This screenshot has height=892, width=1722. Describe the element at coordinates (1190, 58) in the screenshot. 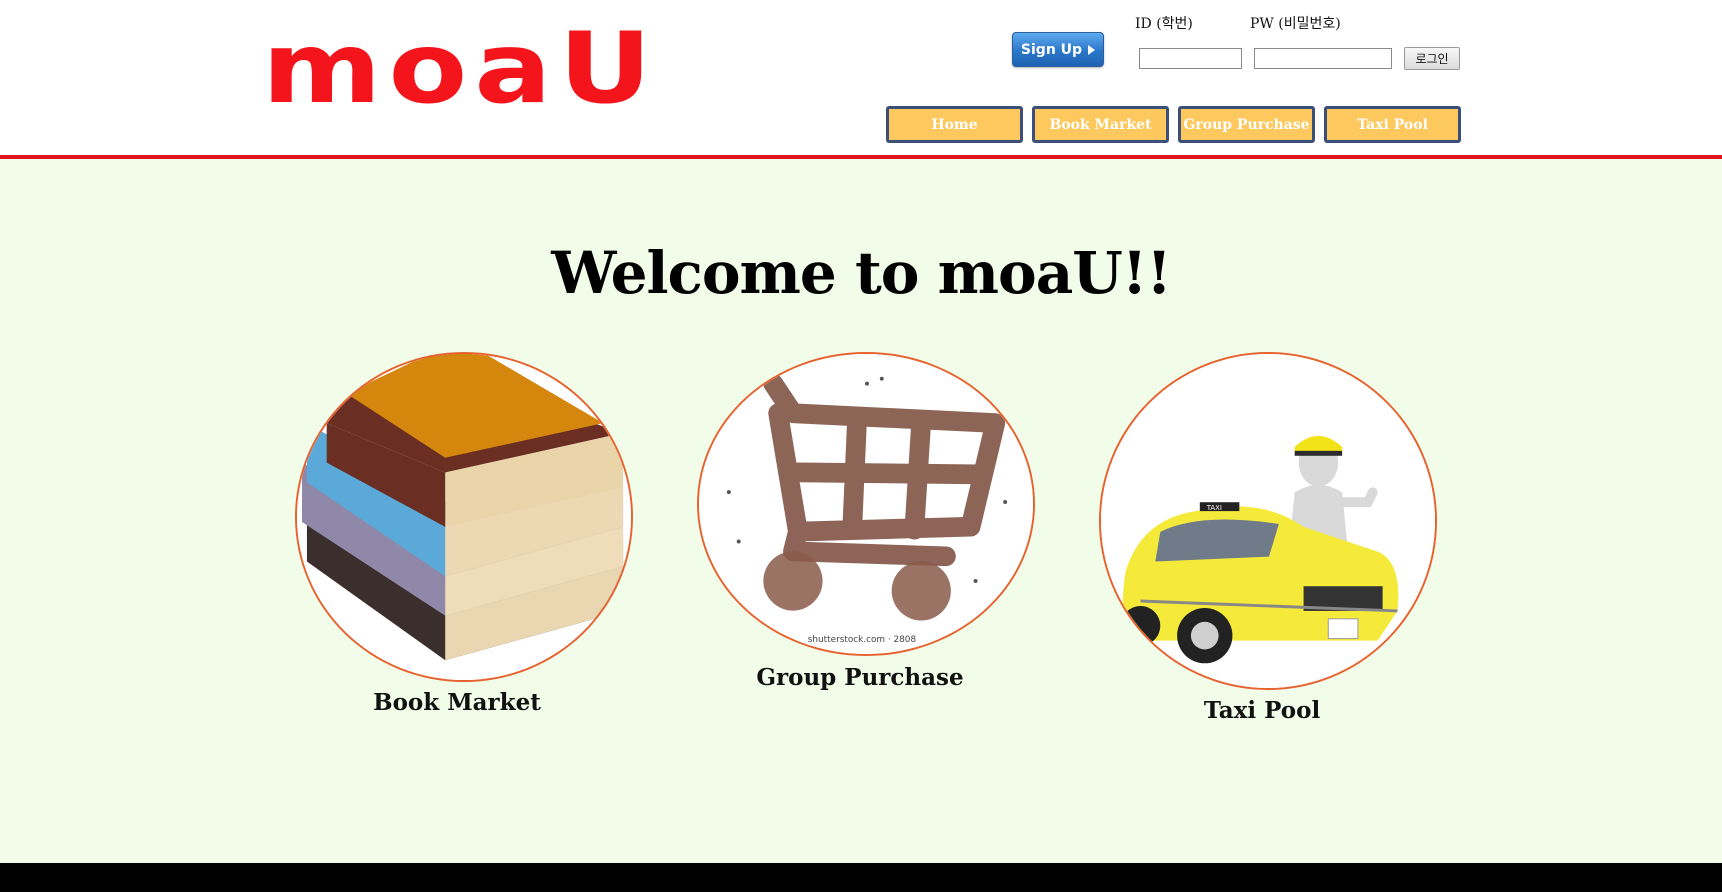

I see `id-input` at that location.